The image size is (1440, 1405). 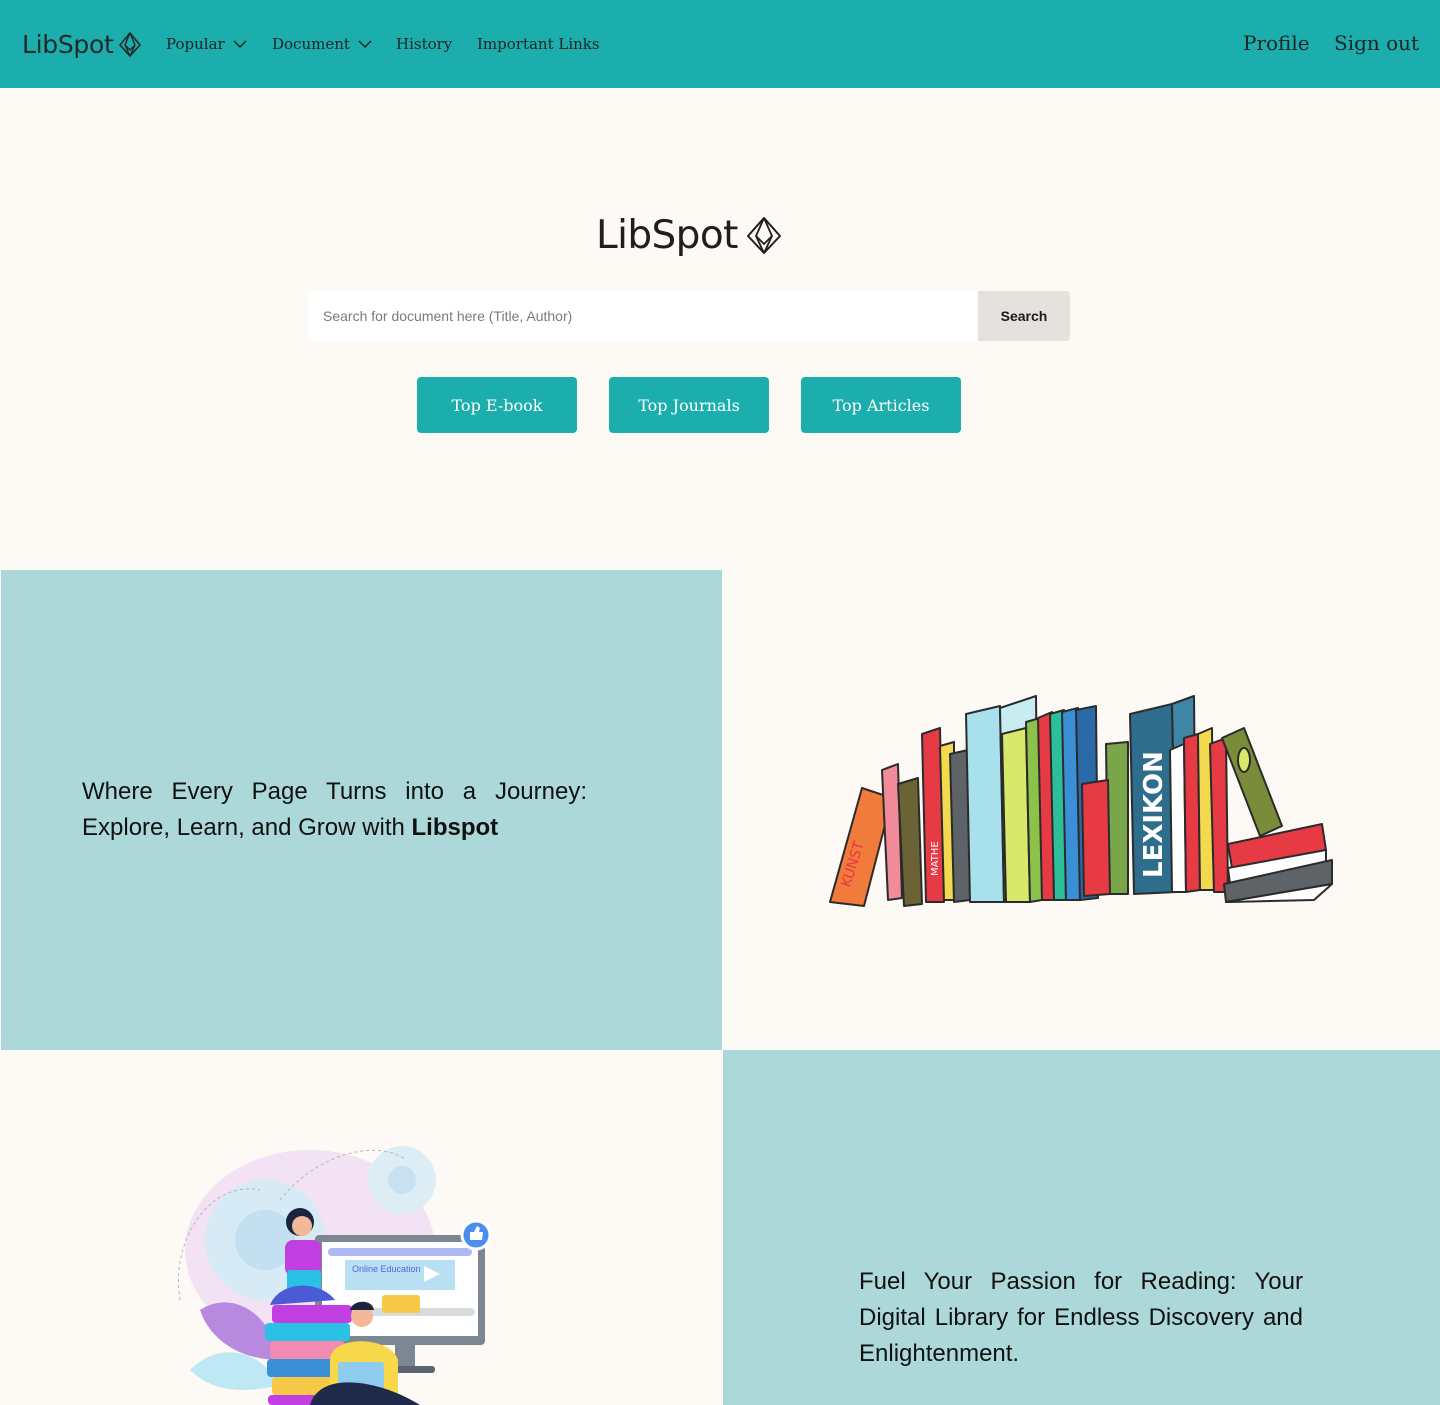 I want to click on top-articles-button: Top Articles, so click(x=881, y=405).